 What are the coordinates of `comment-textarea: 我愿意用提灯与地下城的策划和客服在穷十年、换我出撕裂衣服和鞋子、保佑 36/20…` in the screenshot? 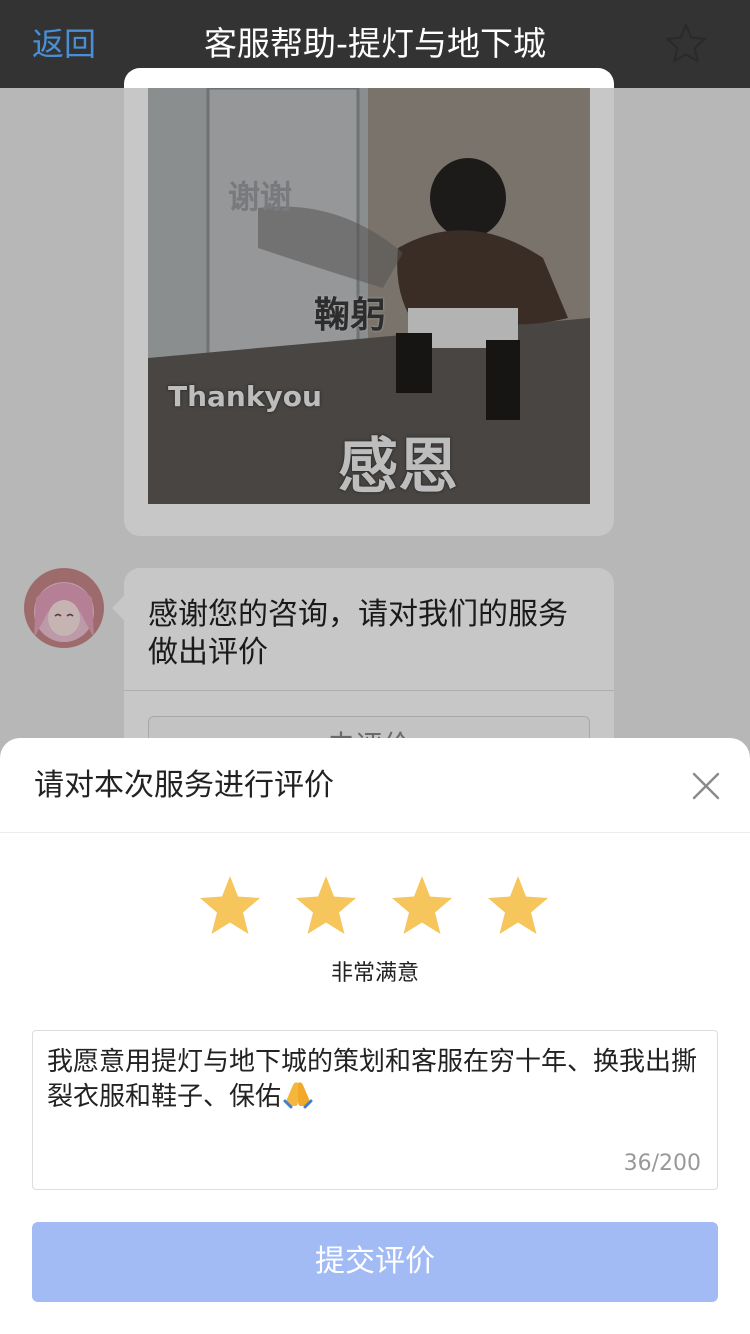 It's located at (375, 1110).